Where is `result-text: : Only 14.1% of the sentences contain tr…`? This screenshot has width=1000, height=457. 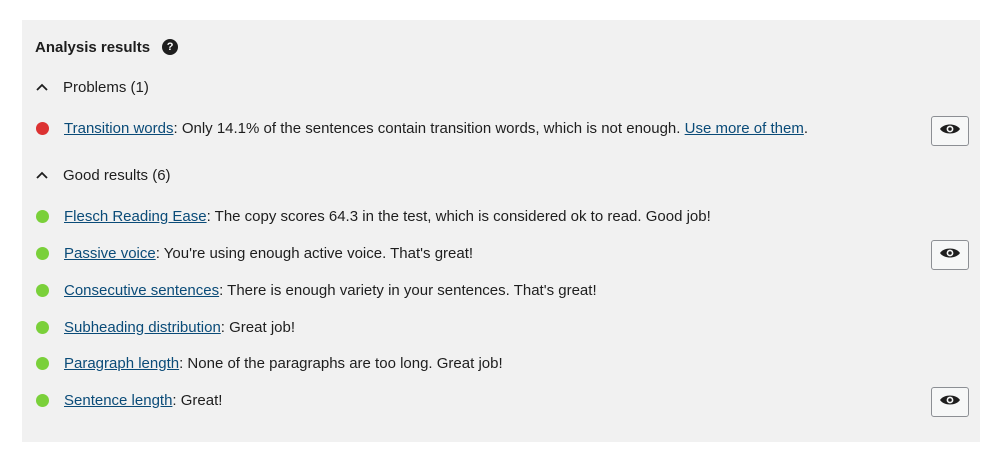
result-text: : Only 14.1% of the sentences contain tr… is located at coordinates (429, 128).